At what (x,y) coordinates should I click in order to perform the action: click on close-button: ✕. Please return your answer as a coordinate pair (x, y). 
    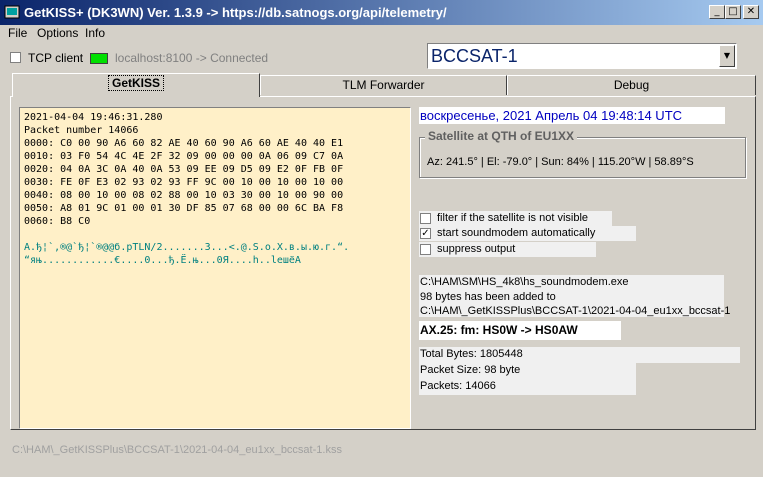
    Looking at the image, I should click on (751, 12).